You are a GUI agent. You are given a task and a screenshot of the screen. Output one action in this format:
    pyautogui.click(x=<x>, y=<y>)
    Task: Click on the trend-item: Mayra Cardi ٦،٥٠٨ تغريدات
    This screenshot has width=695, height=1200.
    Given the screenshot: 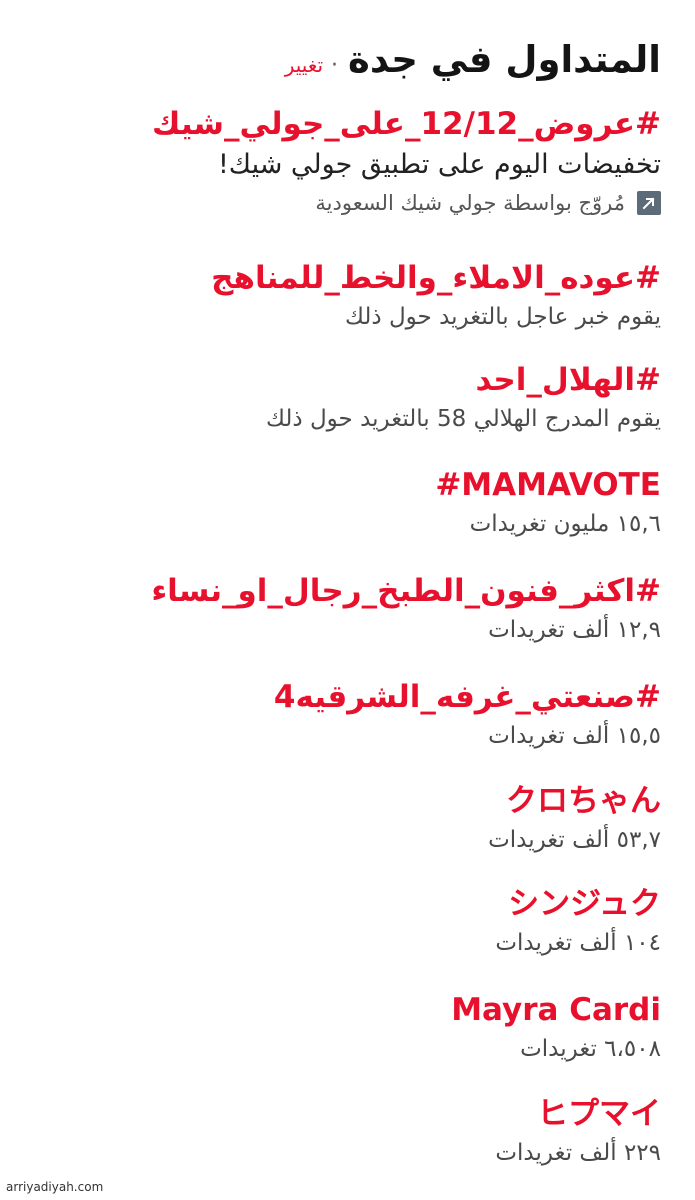 What is the action you would take?
    pyautogui.click(x=340, y=1028)
    